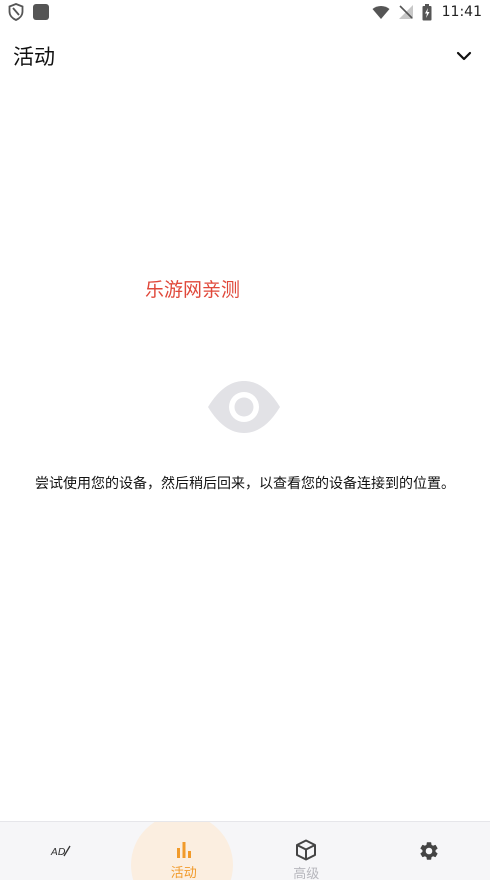  Describe the element at coordinates (306, 873) in the screenshot. I see `nav-label-advanced: 高级` at that location.